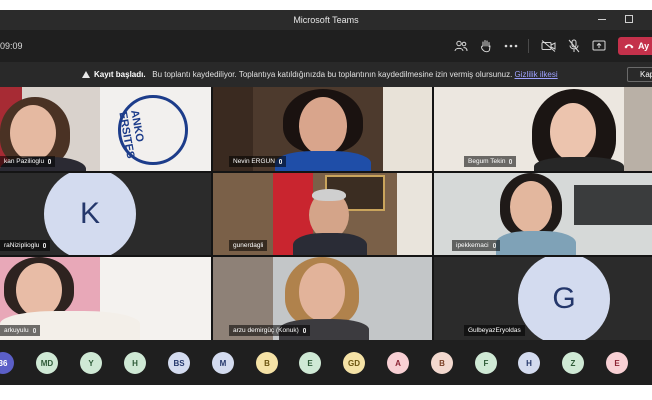 This screenshot has width=652, height=400. Describe the element at coordinates (549, 46) in the screenshot. I see `camera-off-icon` at that location.